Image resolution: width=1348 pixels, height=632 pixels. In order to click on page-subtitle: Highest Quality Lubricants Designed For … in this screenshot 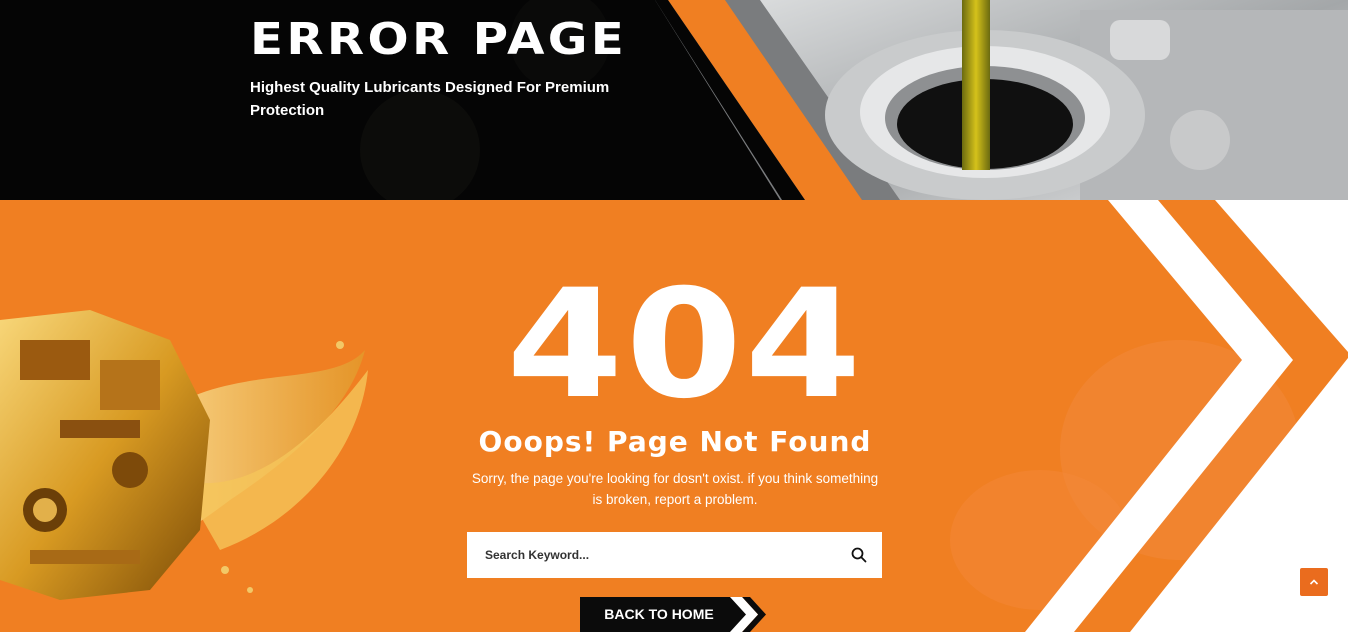, I will do `click(430, 99)`.